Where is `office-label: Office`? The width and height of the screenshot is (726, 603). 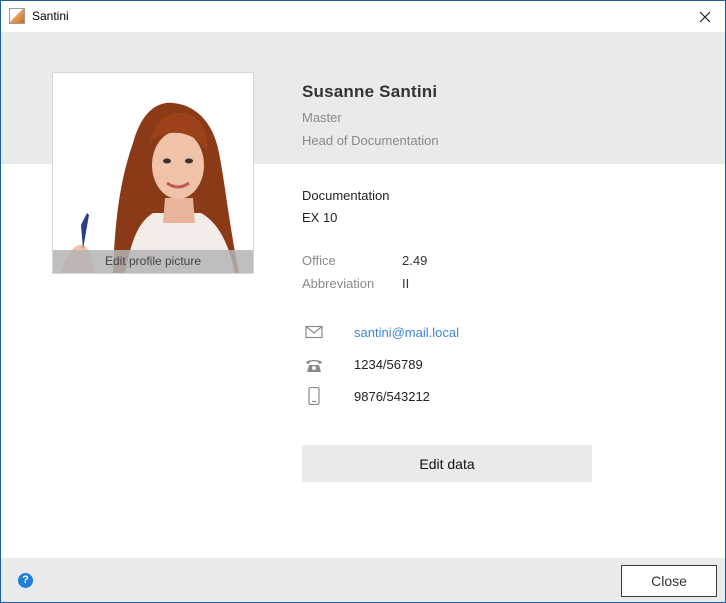 office-label: Office is located at coordinates (319, 260).